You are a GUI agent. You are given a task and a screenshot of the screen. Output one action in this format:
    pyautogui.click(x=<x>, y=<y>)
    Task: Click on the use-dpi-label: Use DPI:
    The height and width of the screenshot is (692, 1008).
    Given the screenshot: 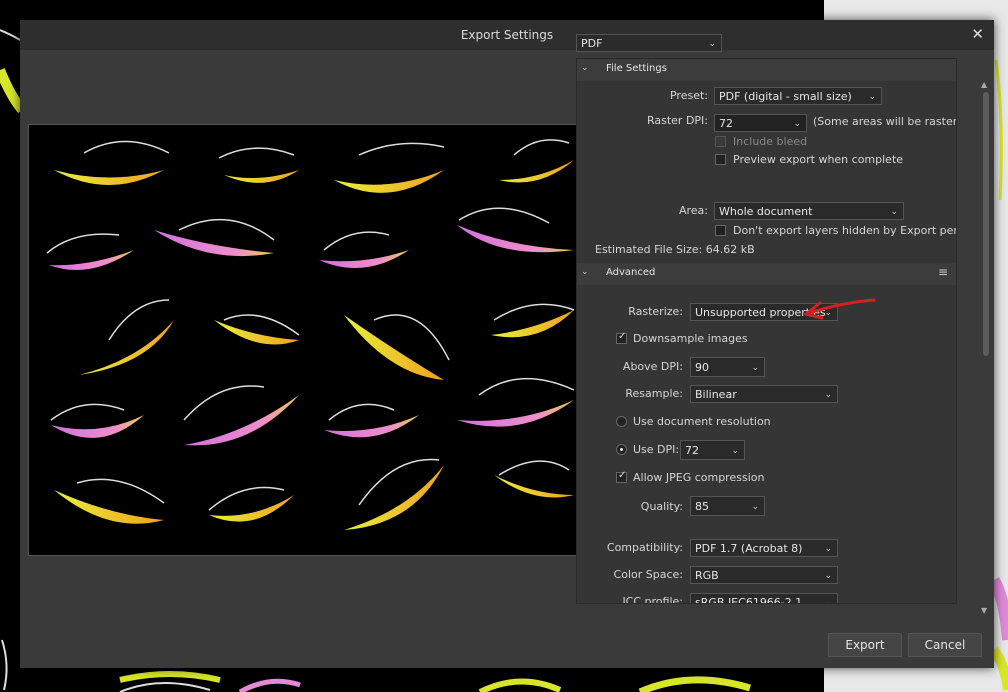 What is the action you would take?
    pyautogui.click(x=656, y=449)
    